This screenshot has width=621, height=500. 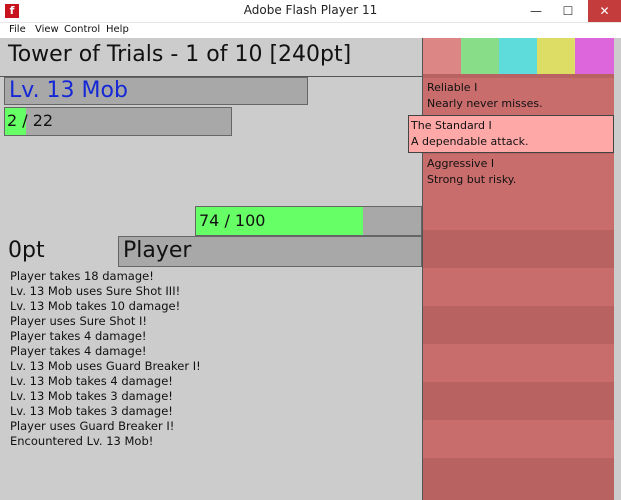 What do you see at coordinates (180, 54) in the screenshot?
I see `dungeon-title: Tower of Trials - 1 of 10 [240pt]` at bounding box center [180, 54].